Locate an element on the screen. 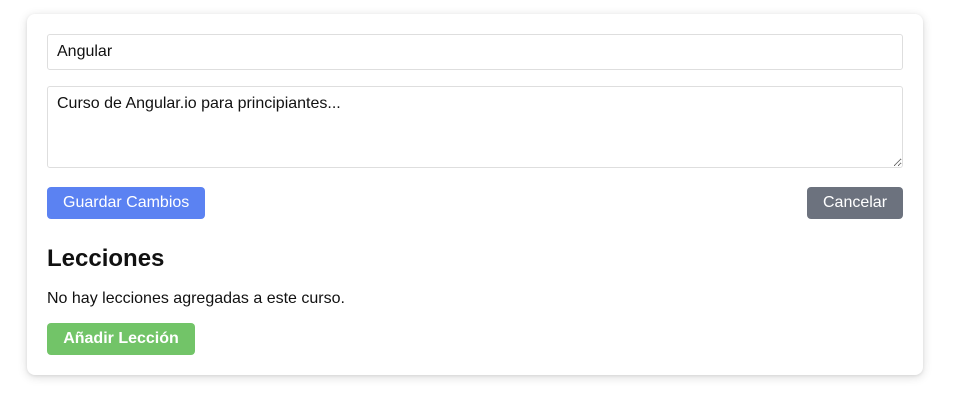  cancel-button: Cancelar is located at coordinates (855, 203).